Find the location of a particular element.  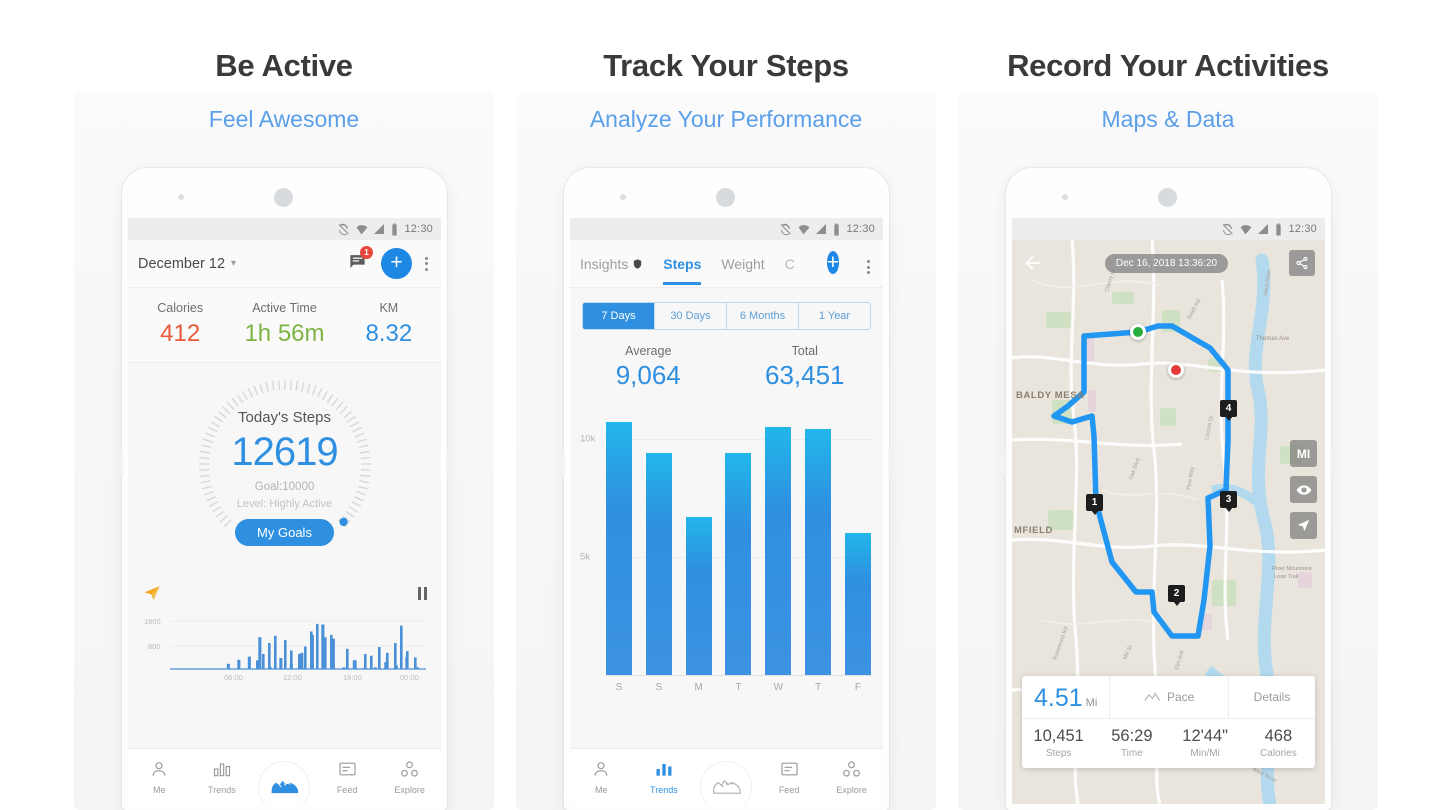

bar-label: M is located at coordinates (698, 687).